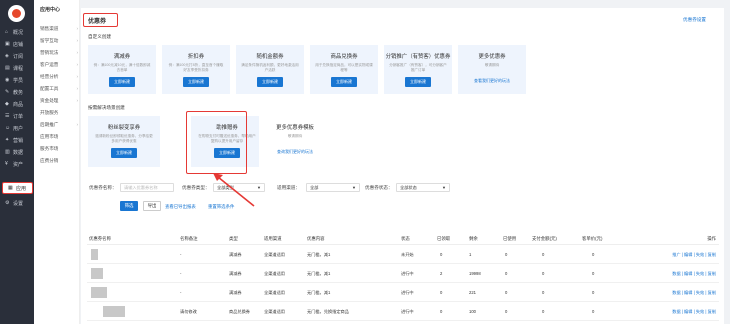  Describe the element at coordinates (59, 29) in the screenshot. I see `subnav-item: 销售渠道 ›` at that location.